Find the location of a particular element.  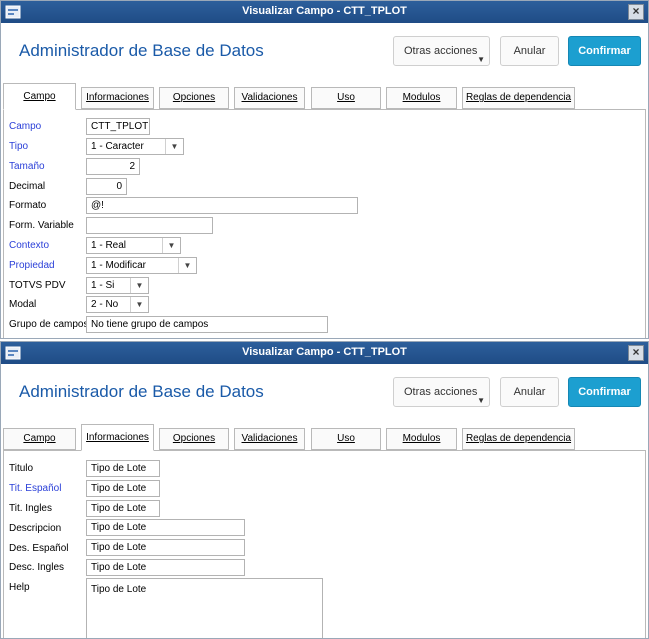

tipo-label: Tipo is located at coordinates (19, 146).